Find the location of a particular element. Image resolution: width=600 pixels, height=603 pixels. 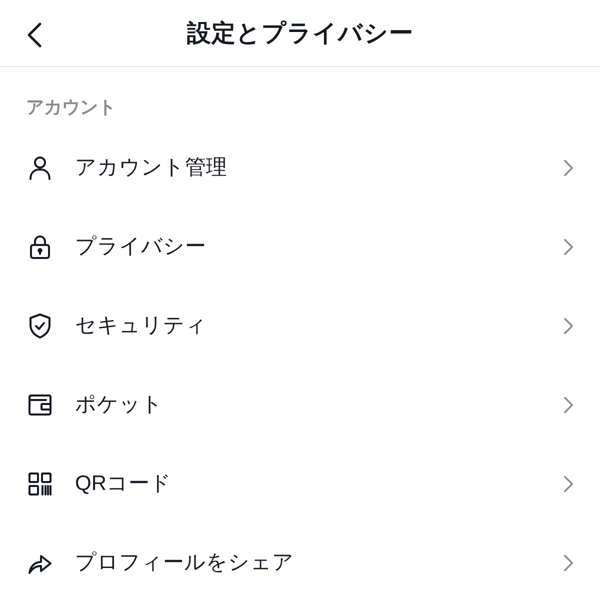

settings-item: セキュリティ is located at coordinates (300, 325).